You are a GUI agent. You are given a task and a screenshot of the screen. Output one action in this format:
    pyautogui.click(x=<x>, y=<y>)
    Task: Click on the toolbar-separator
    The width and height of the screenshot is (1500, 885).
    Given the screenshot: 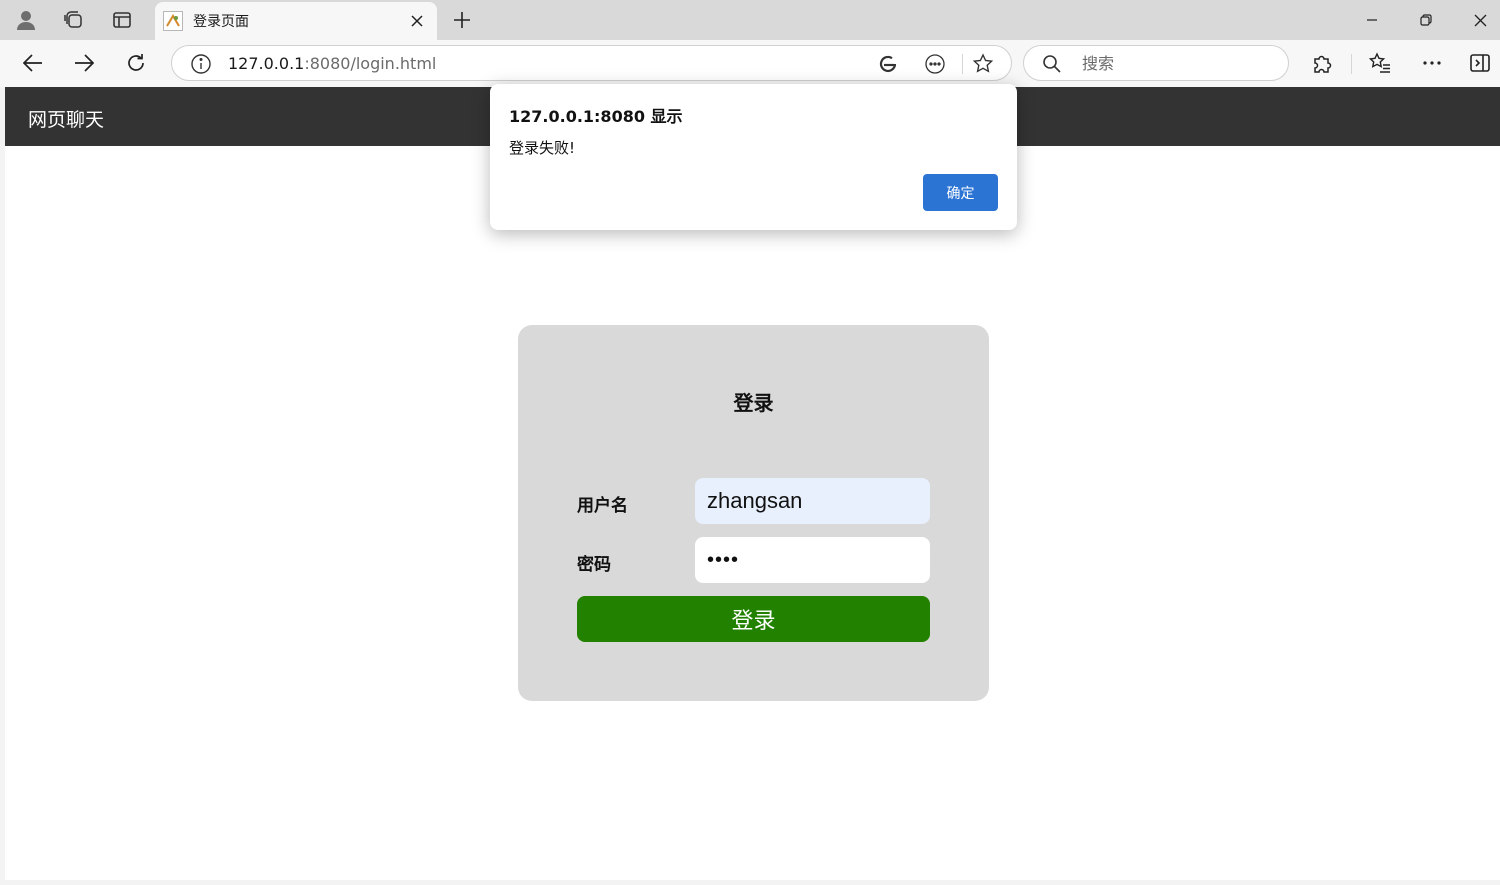 What is the action you would take?
    pyautogui.click(x=1351, y=64)
    